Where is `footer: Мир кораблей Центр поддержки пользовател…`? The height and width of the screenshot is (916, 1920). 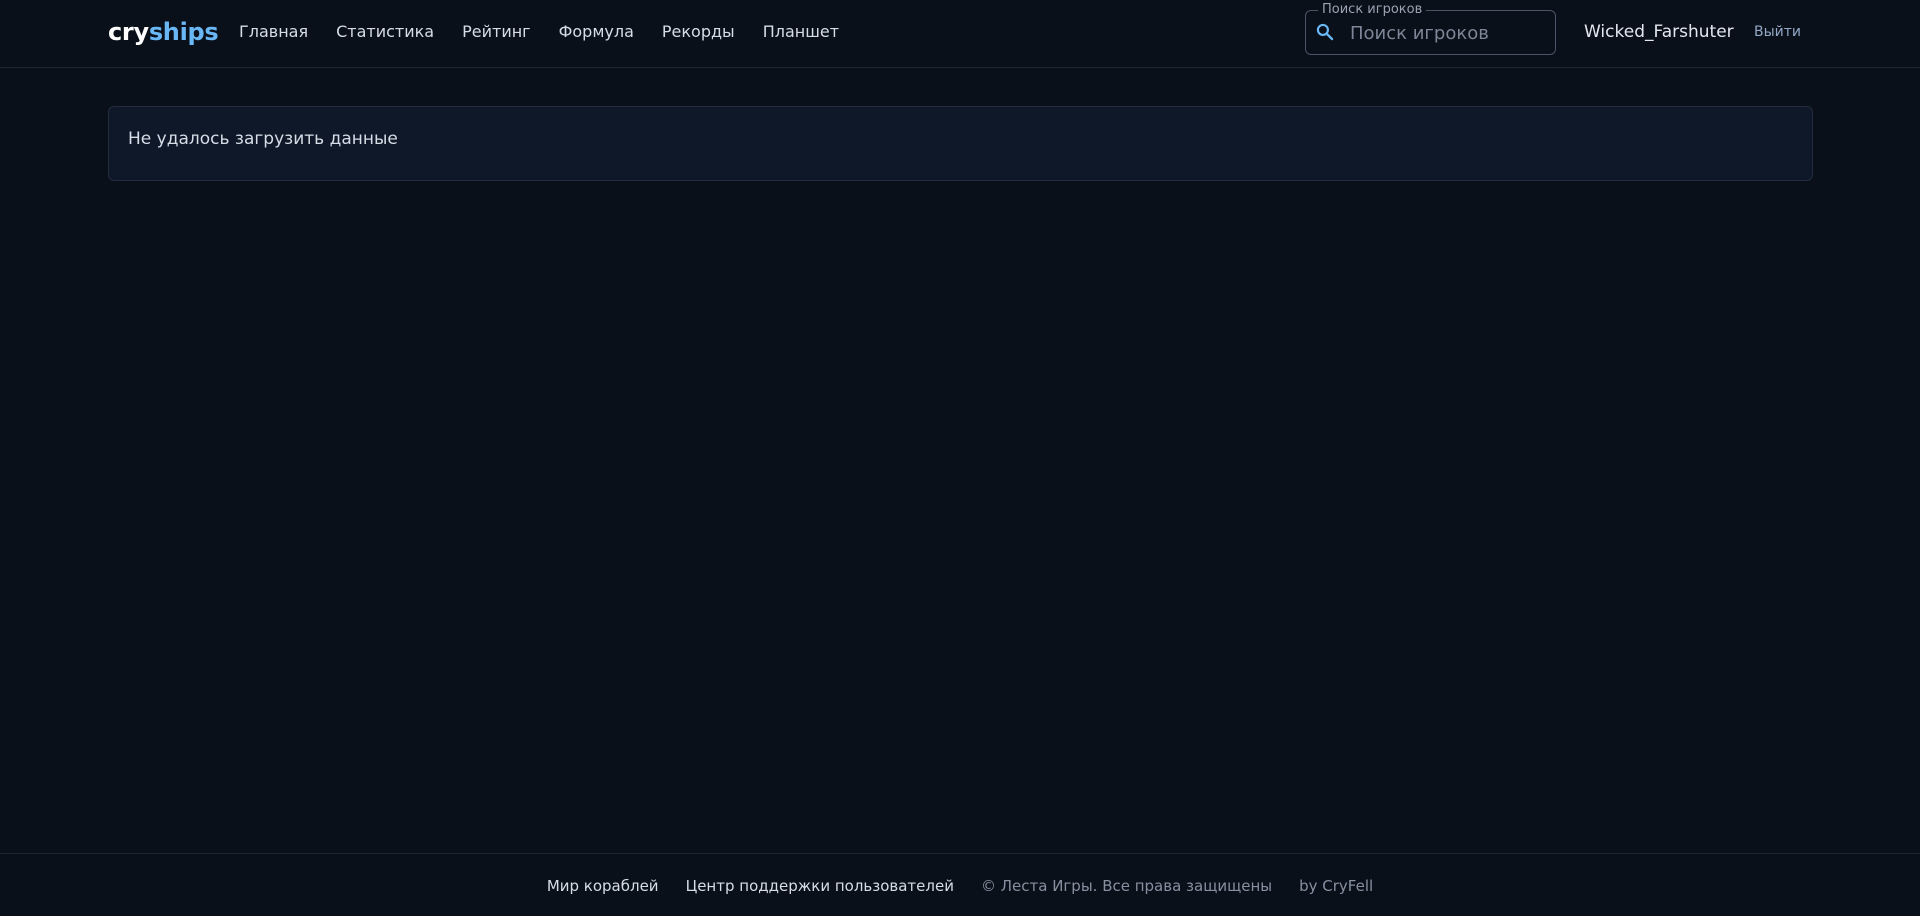 footer: Мир кораблей Центр поддержки пользовател… is located at coordinates (960, 884).